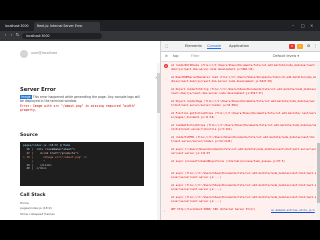 The height and width of the screenshot is (240, 320). Describe the element at coordinates (294, 211) in the screenshot. I see `console-source-link: on-demand-entries-utils.js:1` at that location.